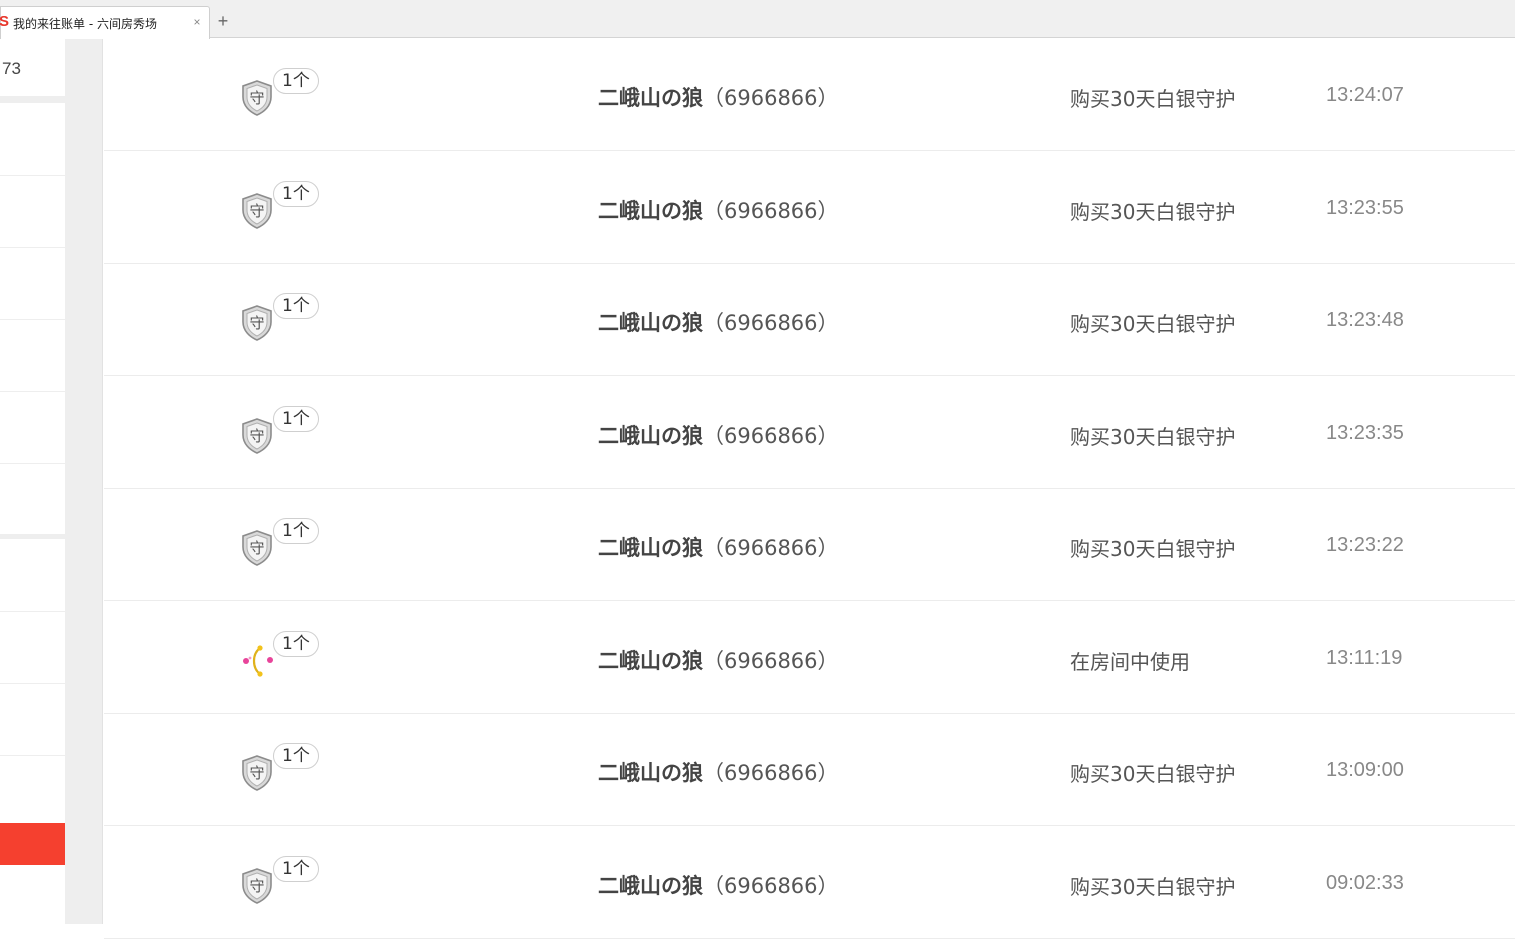 This screenshot has width=1515, height=939. What do you see at coordinates (257, 661) in the screenshot?
I see `flower-bow-icon` at bounding box center [257, 661].